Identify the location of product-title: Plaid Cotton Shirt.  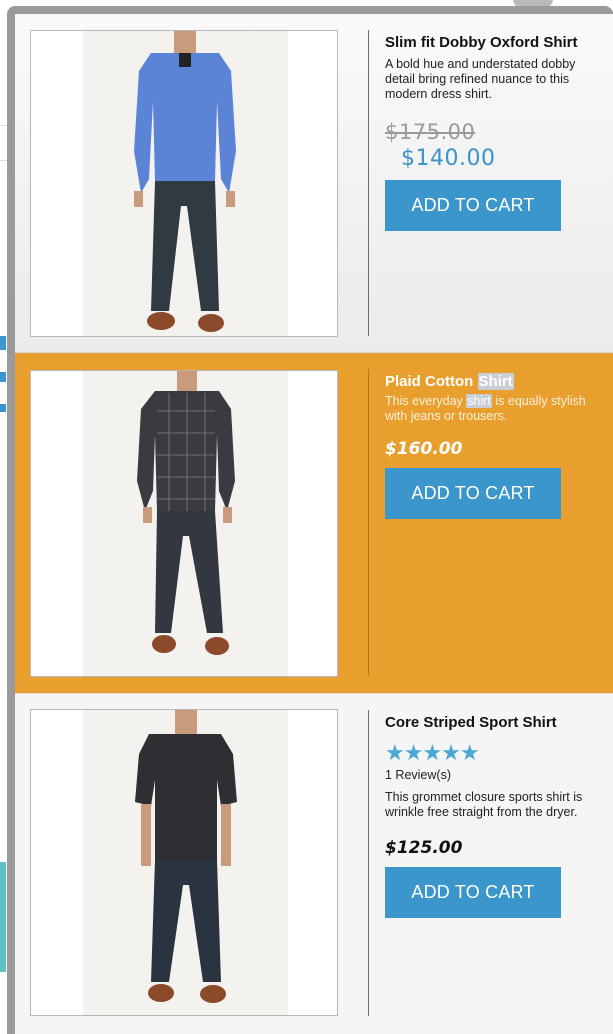
(492, 381).